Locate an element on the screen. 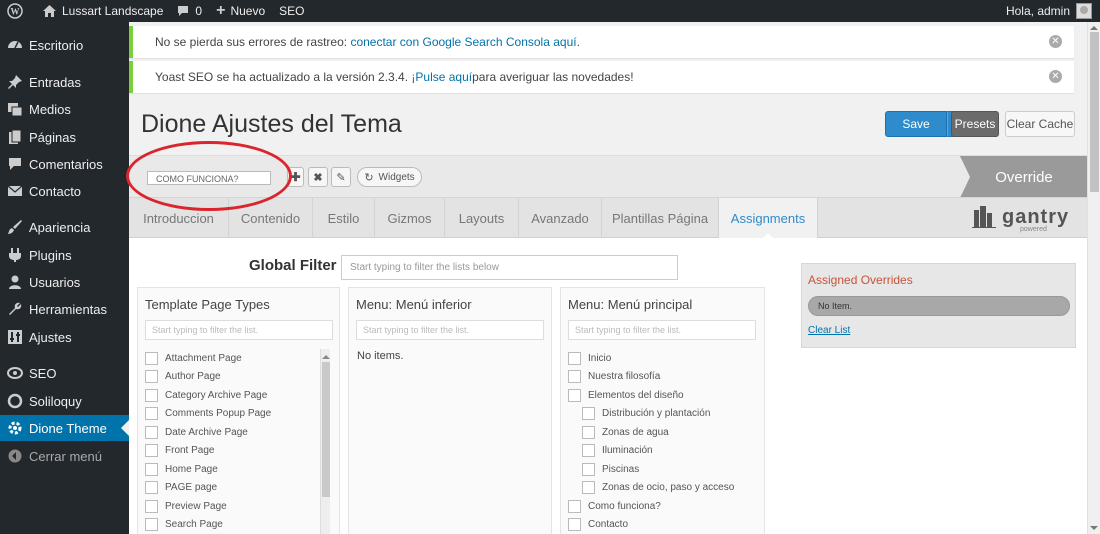  list-item: Elementos del diseño is located at coordinates (626, 395).